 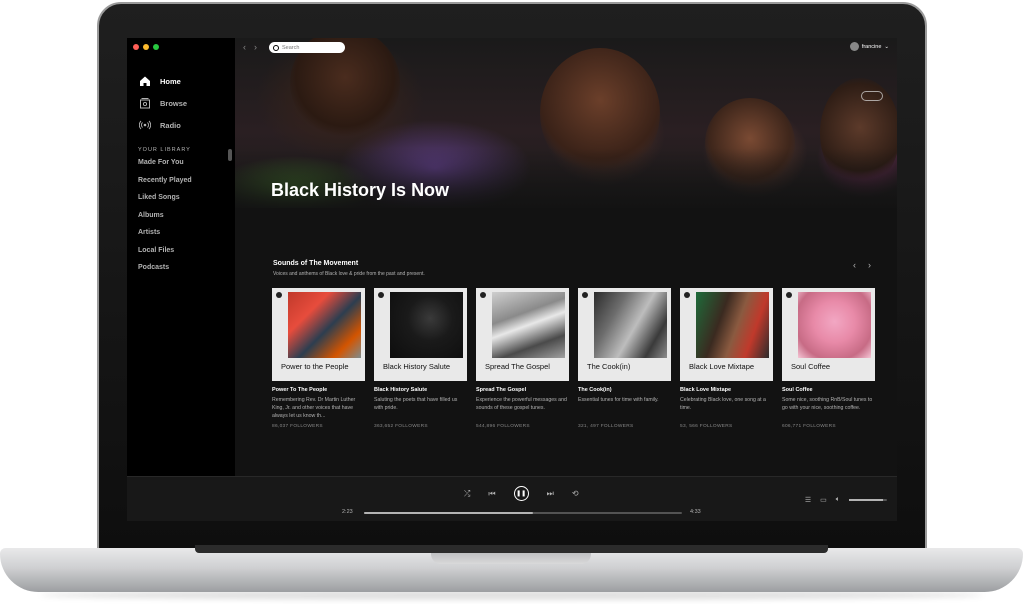 I want to click on pause-button: ❚❚, so click(x=521, y=493).